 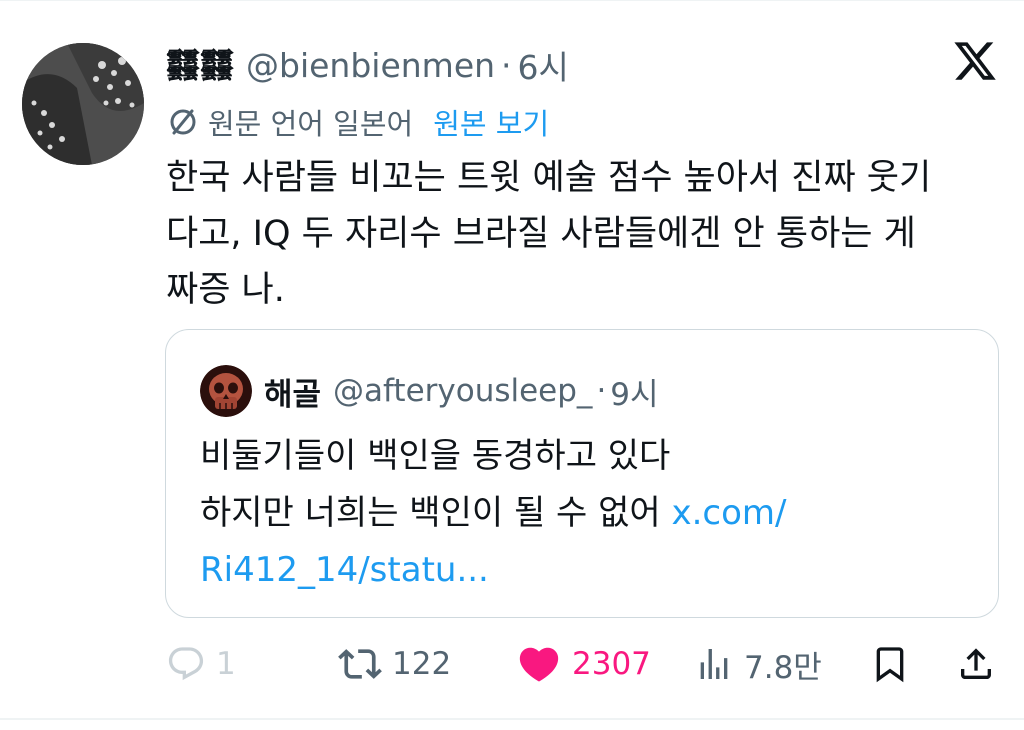 I want to click on views-icon, so click(x=714, y=664).